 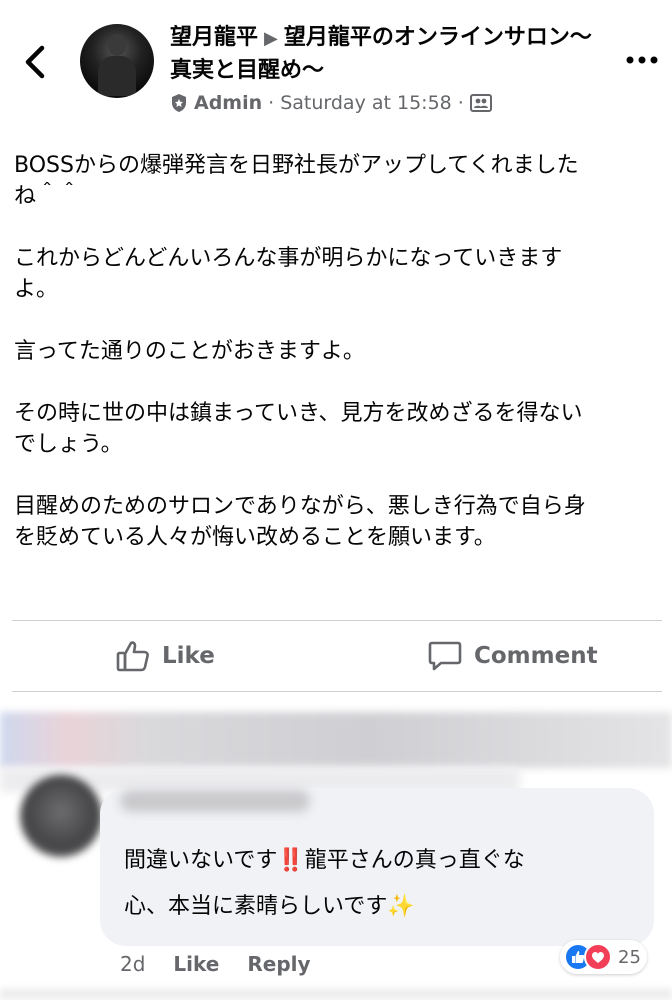 I want to click on chevron-left-icon, so click(x=35, y=62).